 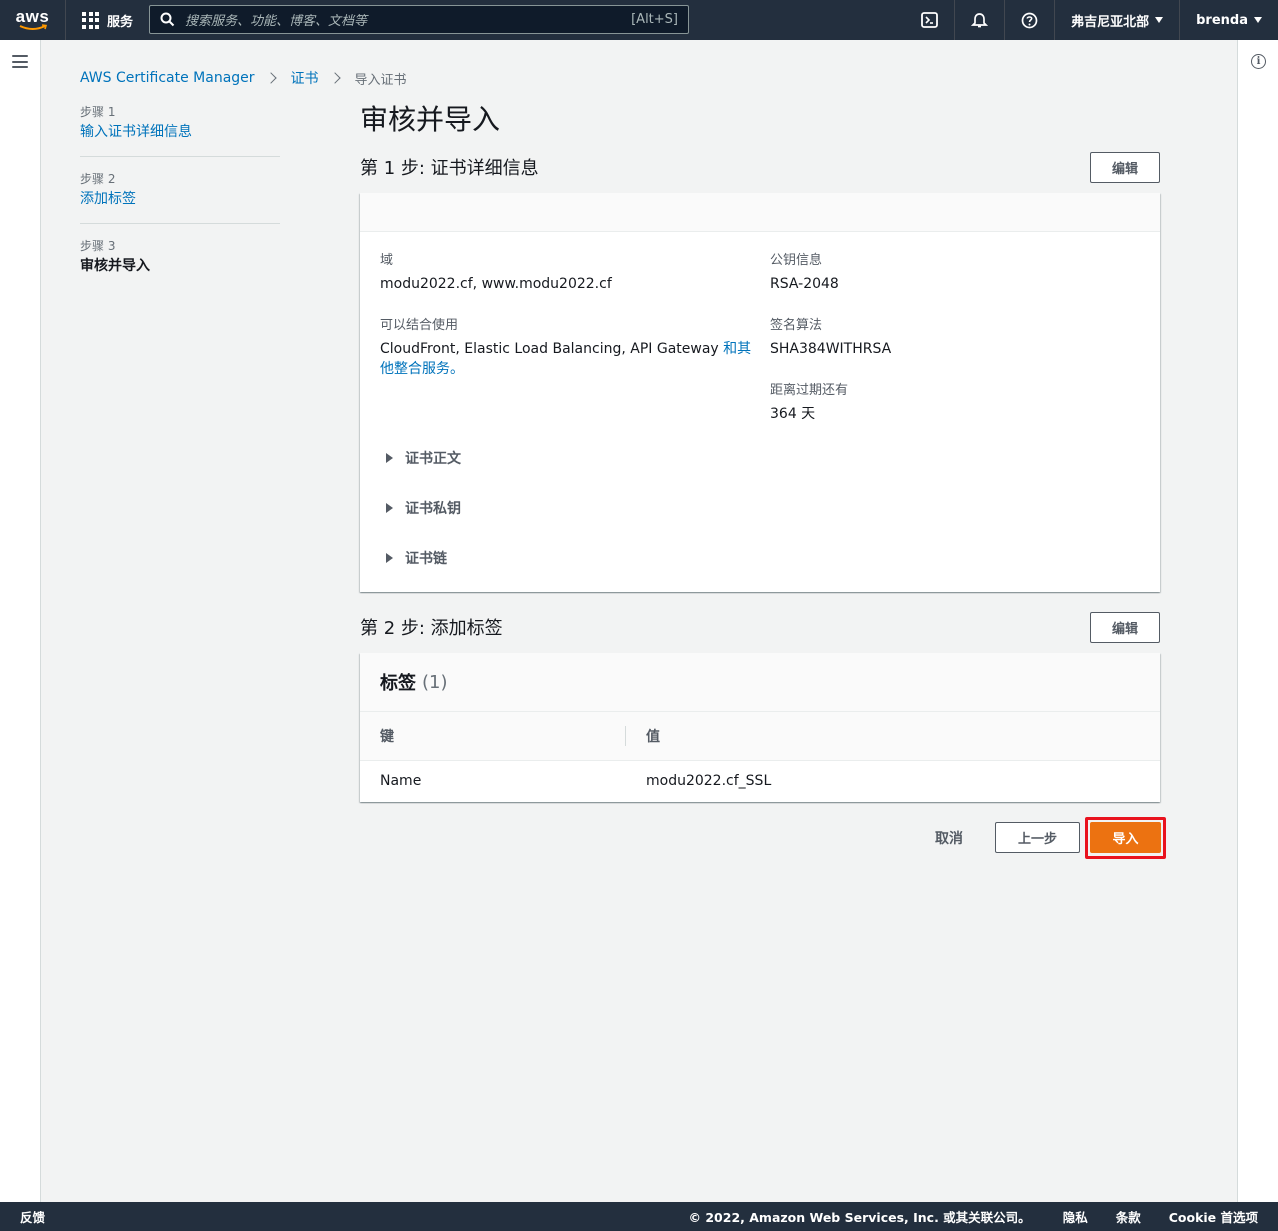 What do you see at coordinates (305, 78) in the screenshot?
I see `breadcrumb-certificates-link: 证书` at bounding box center [305, 78].